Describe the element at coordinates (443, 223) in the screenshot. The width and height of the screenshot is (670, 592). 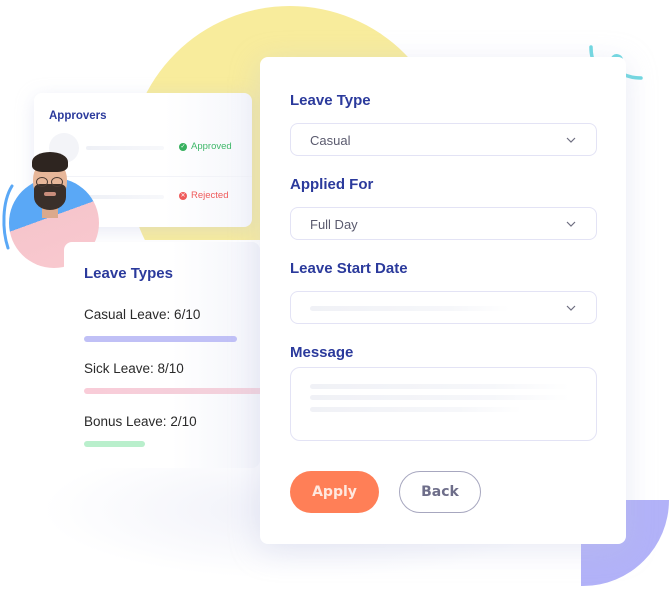
I see `applied-for-select: Full Day` at that location.